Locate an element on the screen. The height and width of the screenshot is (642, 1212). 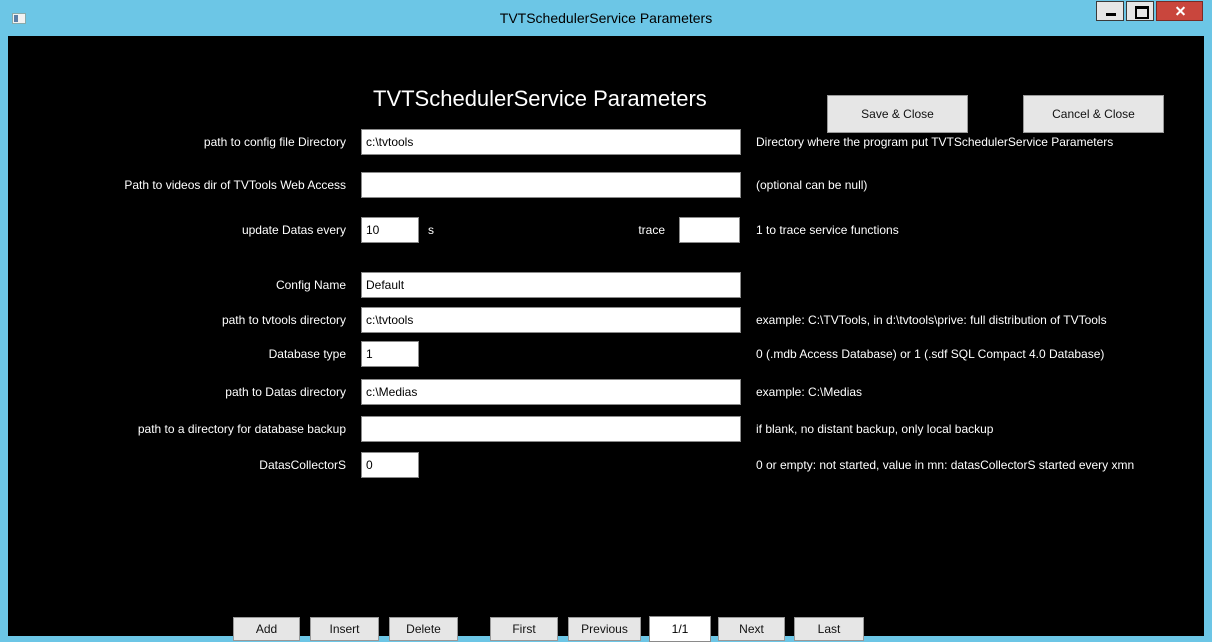
trace-input is located at coordinates (709, 230).